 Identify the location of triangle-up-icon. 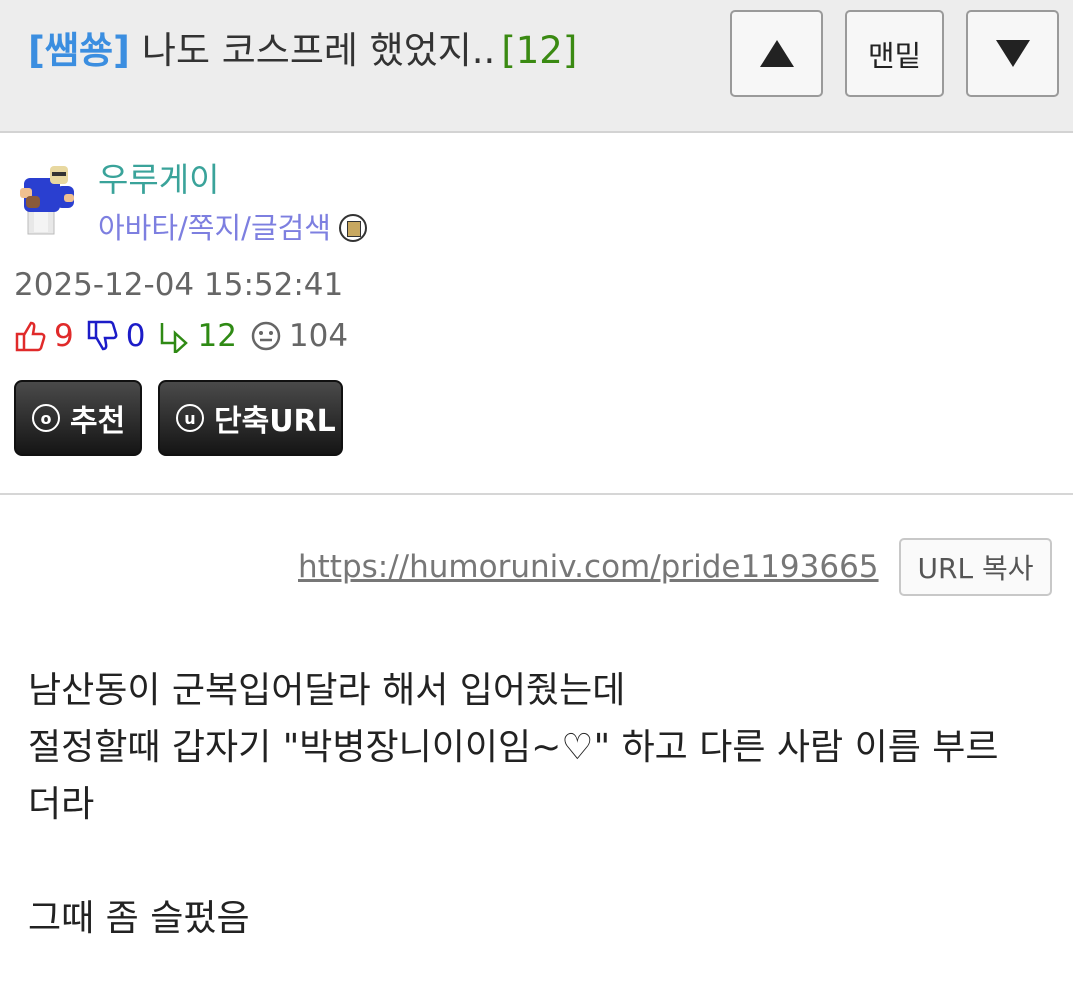
(776, 53).